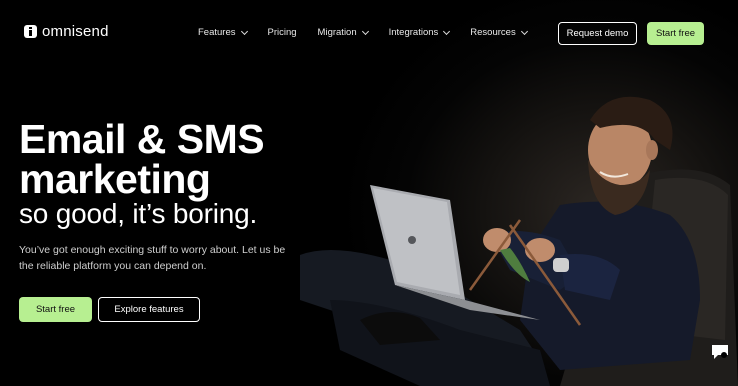  Describe the element at coordinates (30, 31) in the screenshot. I see `omnisend-logo-icon` at that location.